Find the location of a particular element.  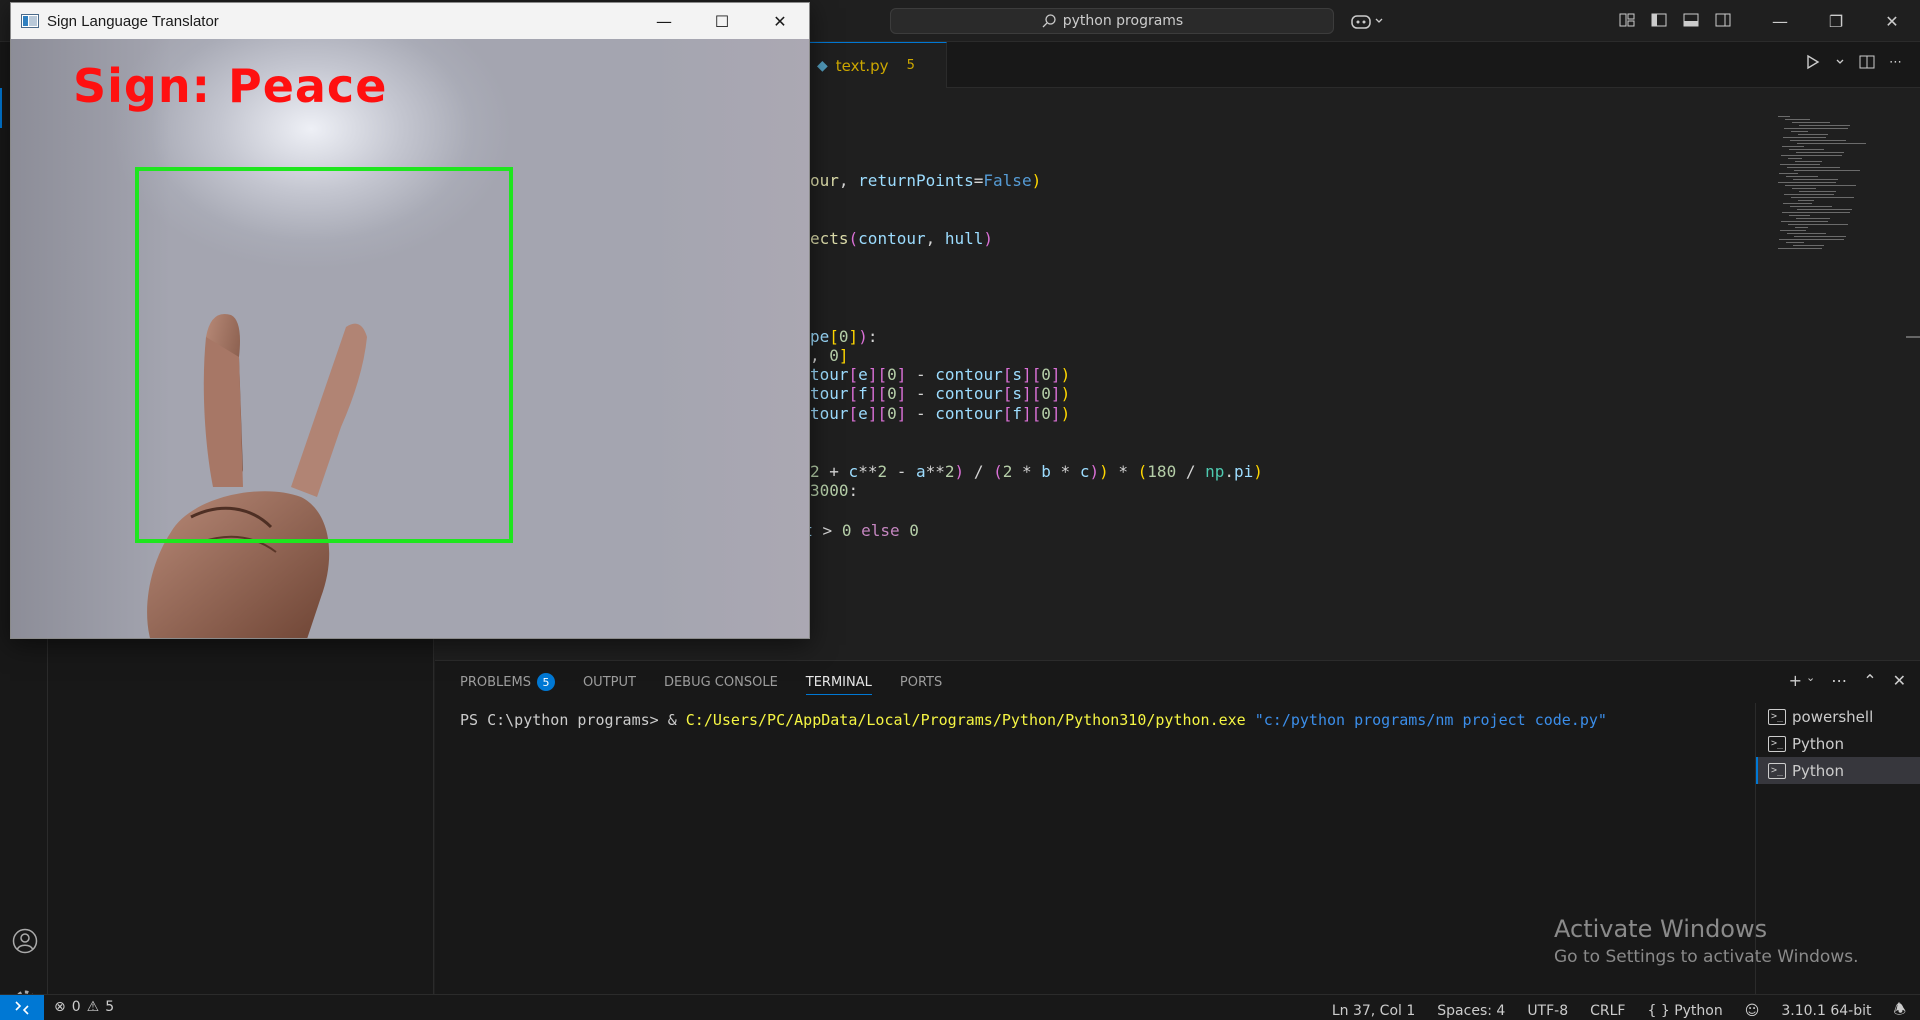

code-line: tour[e][0] - contour[f][0]) is located at coordinates (940, 413).